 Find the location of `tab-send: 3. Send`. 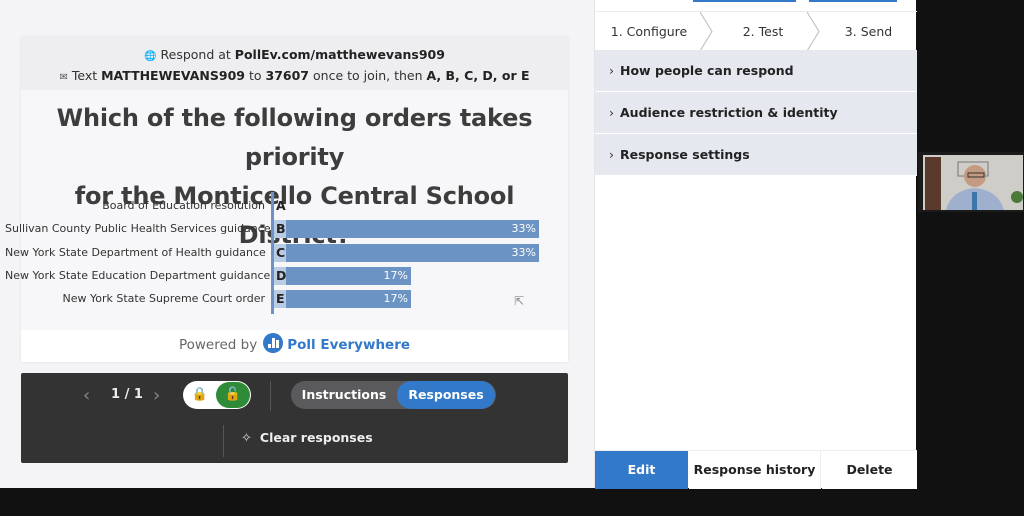

tab-send: 3. Send is located at coordinates (868, 31).